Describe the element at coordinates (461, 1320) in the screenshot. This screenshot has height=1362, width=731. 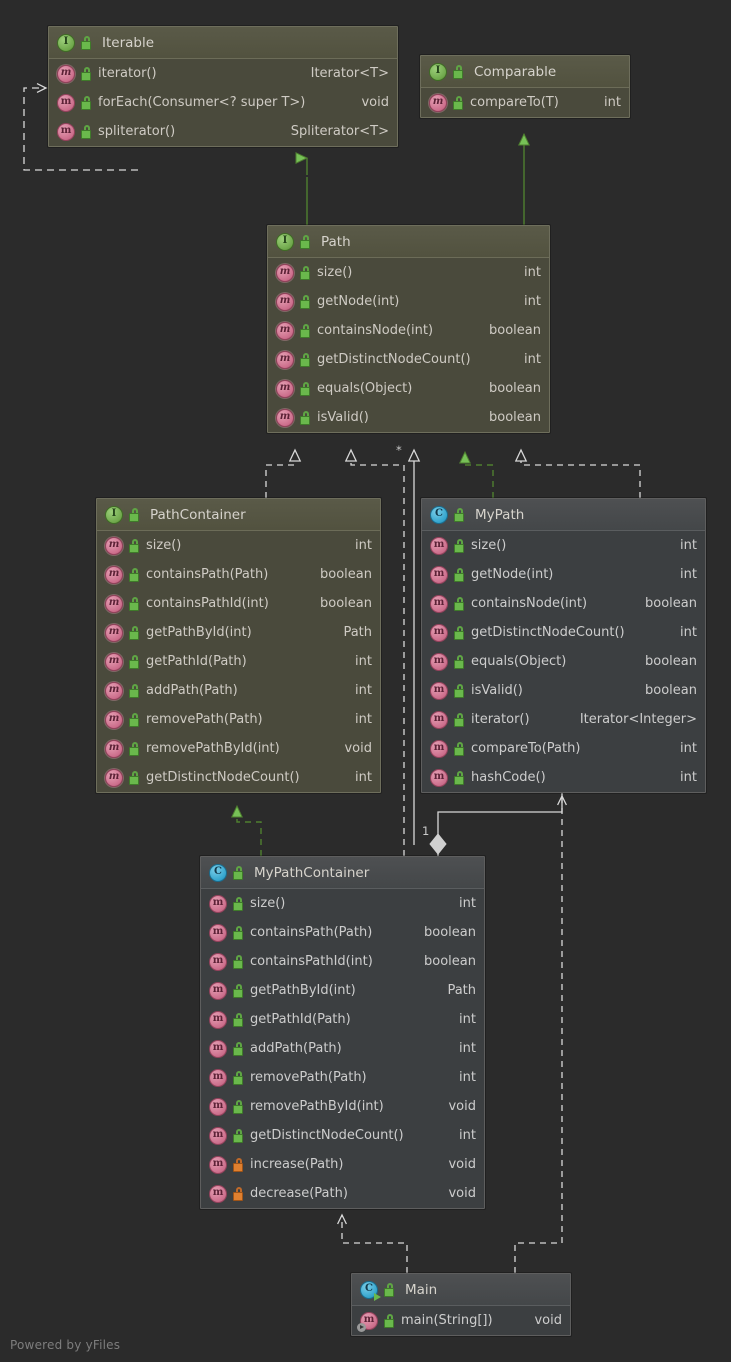
I see `member-row: main(String[]) void` at that location.